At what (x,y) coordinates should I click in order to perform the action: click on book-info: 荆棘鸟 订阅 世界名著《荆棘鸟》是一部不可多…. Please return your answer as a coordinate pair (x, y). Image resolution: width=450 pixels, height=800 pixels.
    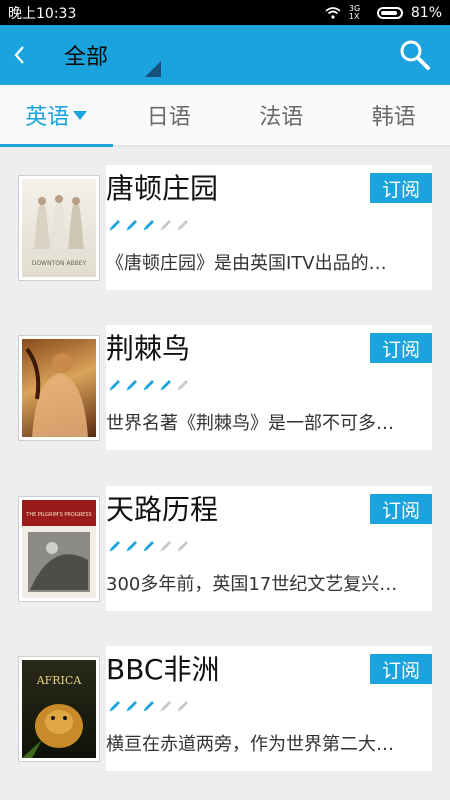
    Looking at the image, I should click on (269, 387).